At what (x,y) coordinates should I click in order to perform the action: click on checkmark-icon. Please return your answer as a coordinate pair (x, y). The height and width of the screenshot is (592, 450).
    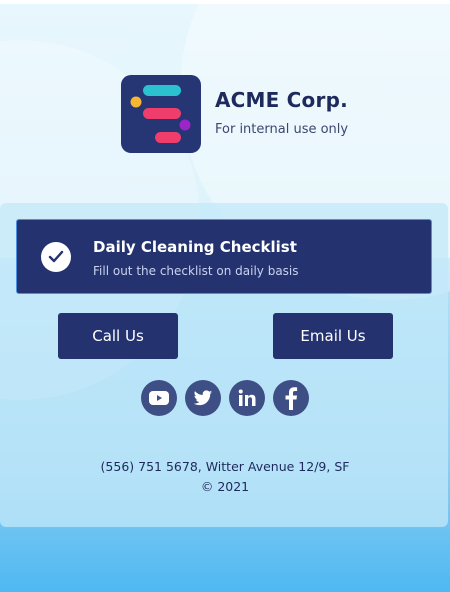
    Looking at the image, I should click on (56, 257).